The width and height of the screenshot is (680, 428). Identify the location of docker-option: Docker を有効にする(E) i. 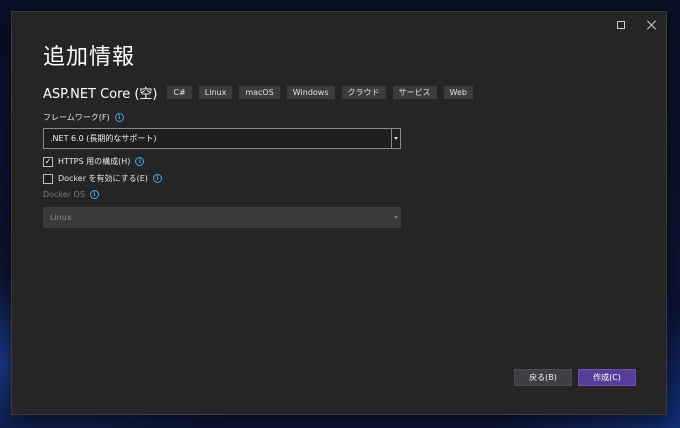
(102, 178).